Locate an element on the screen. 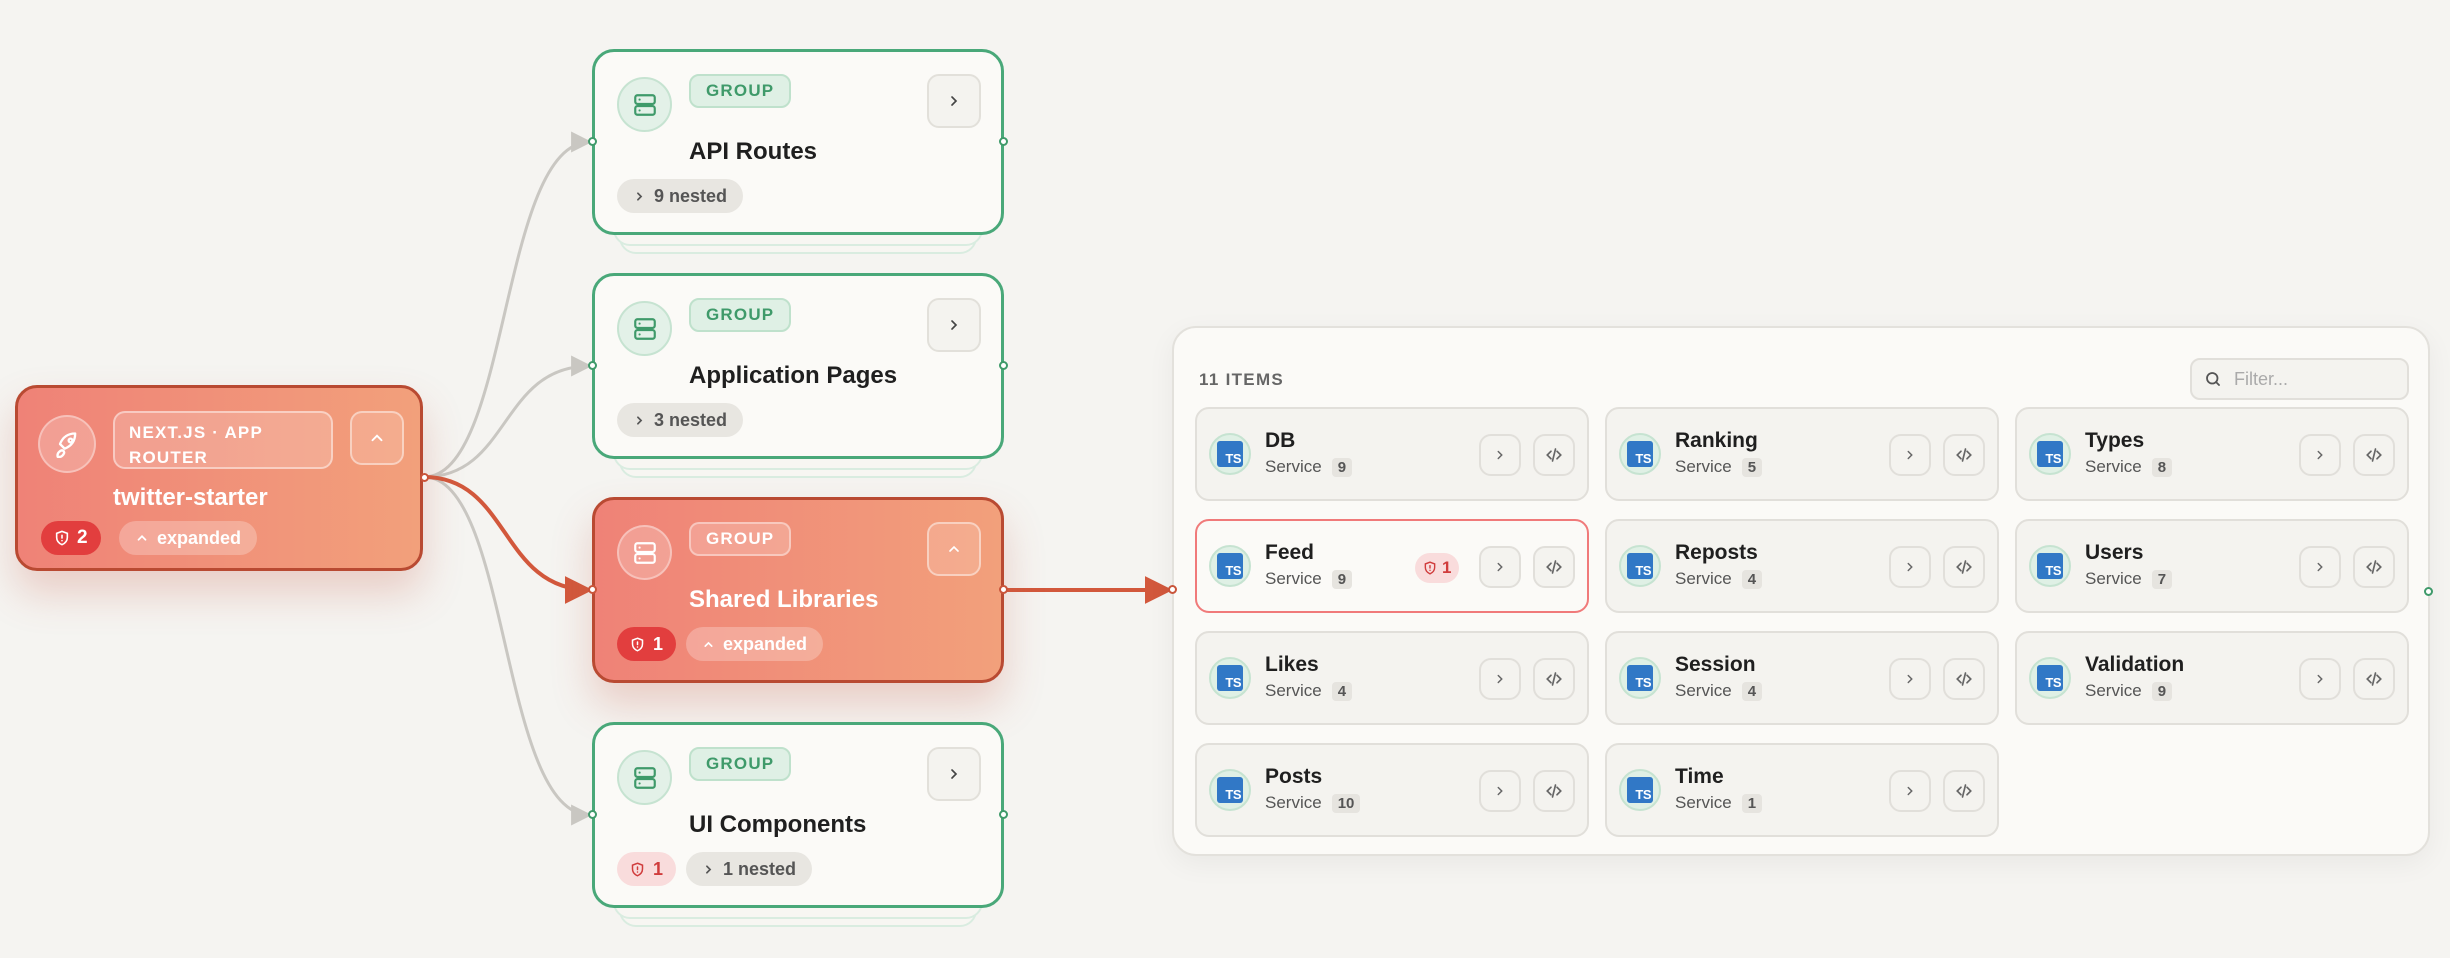 The image size is (2450, 958). root-state-chip: expanded is located at coordinates (188, 538).